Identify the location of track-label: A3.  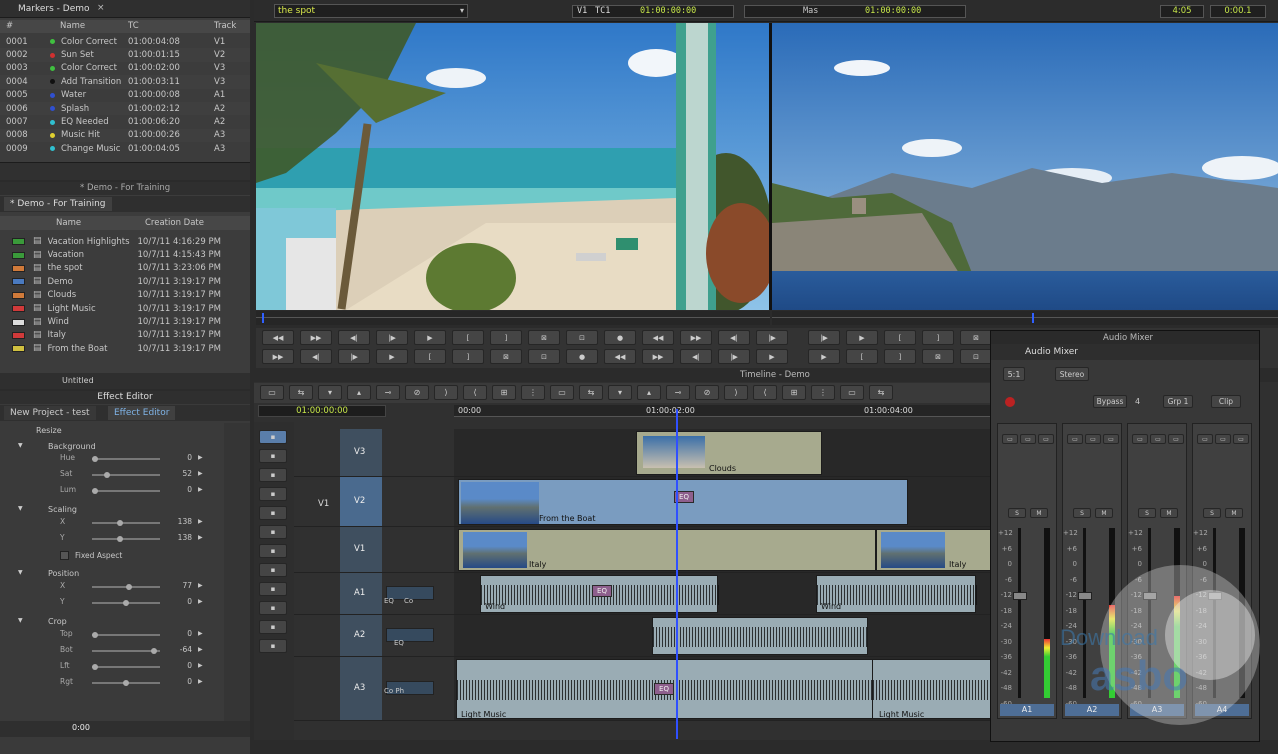
(359, 688).